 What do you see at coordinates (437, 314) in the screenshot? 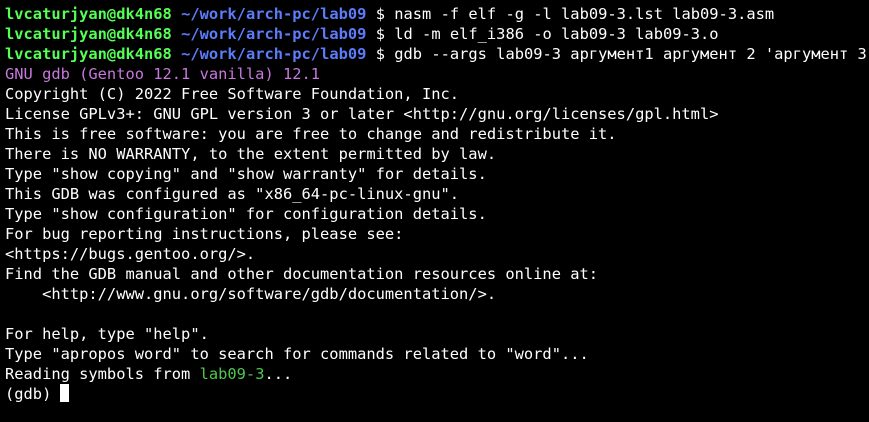
I see `gdb-output-line` at bounding box center [437, 314].